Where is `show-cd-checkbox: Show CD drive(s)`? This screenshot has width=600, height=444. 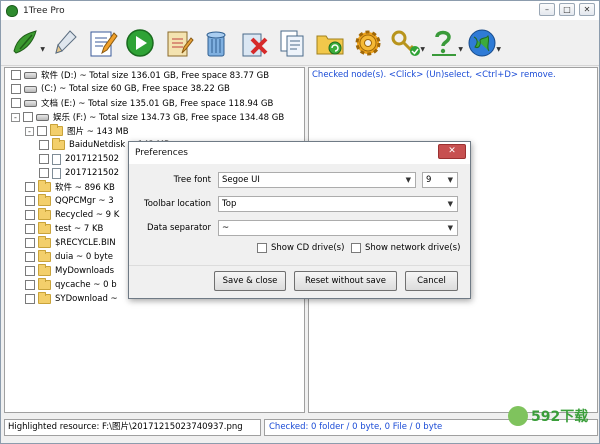 show-cd-checkbox: Show CD drive(s) is located at coordinates (300, 248).